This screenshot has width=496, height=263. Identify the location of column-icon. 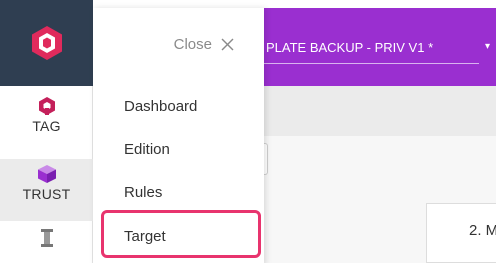
(46, 238).